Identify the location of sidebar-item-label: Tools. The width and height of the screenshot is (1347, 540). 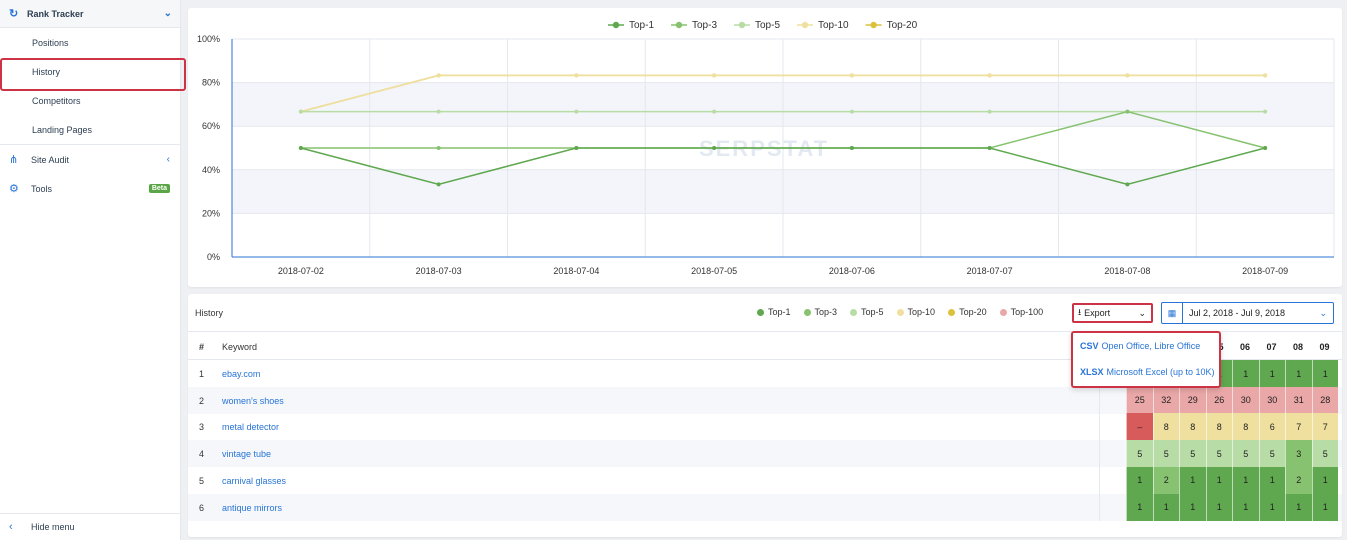
(42, 188).